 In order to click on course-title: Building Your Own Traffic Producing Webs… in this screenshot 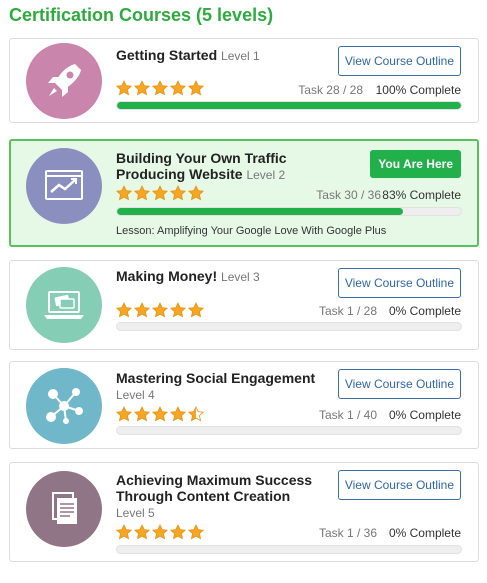, I will do `click(201, 166)`.